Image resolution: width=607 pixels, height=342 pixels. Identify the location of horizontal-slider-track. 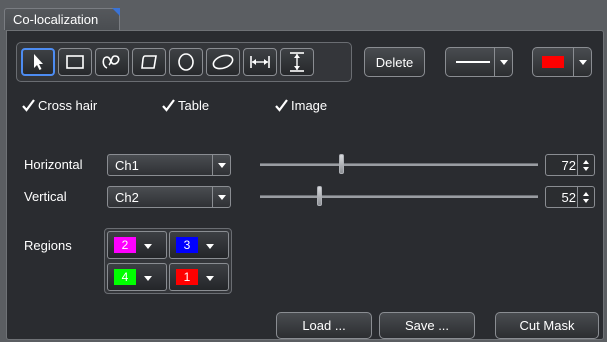
(399, 164).